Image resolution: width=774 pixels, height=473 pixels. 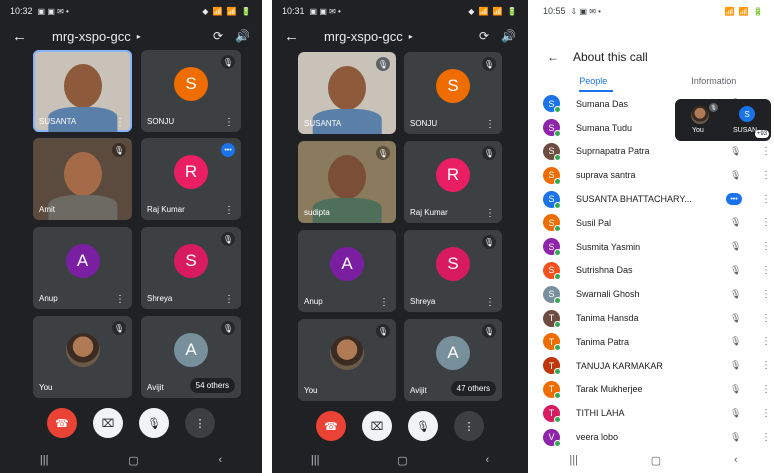 I want to click on participant-tile-susanta: 🎙 SUSANTA, so click(x=347, y=93).